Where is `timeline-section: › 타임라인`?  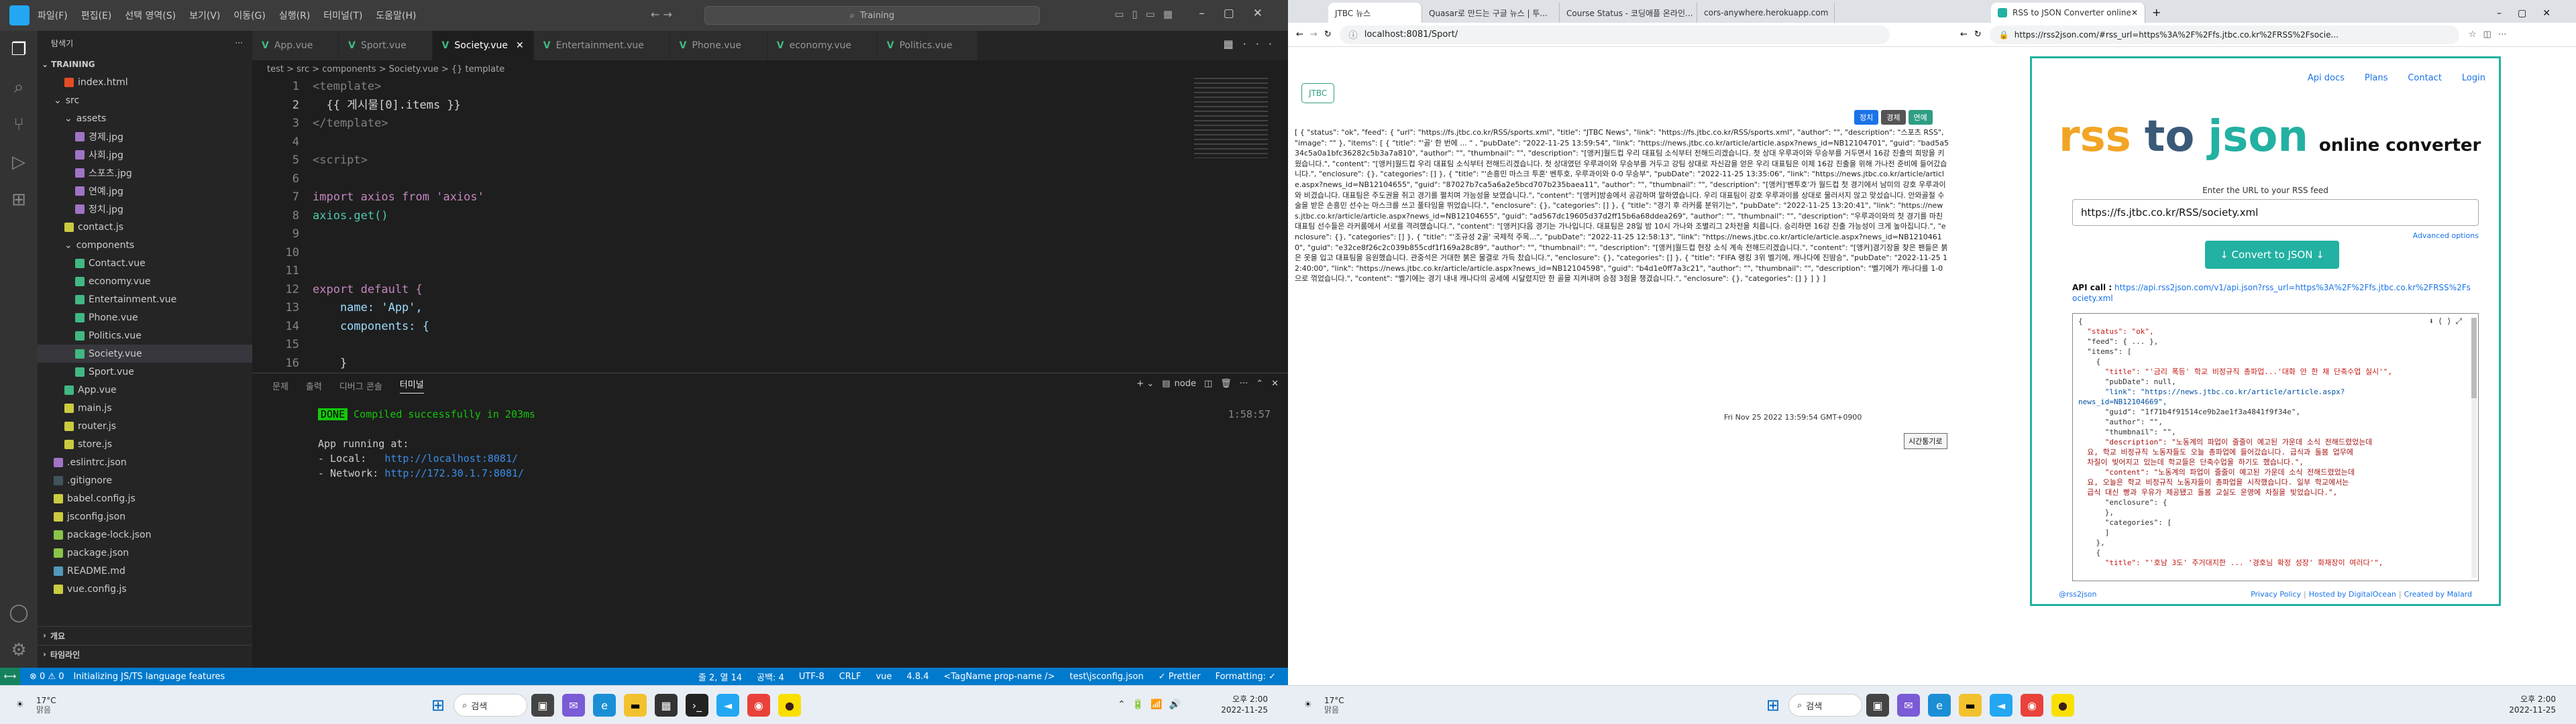 timeline-section: › 타임라인 is located at coordinates (145, 654).